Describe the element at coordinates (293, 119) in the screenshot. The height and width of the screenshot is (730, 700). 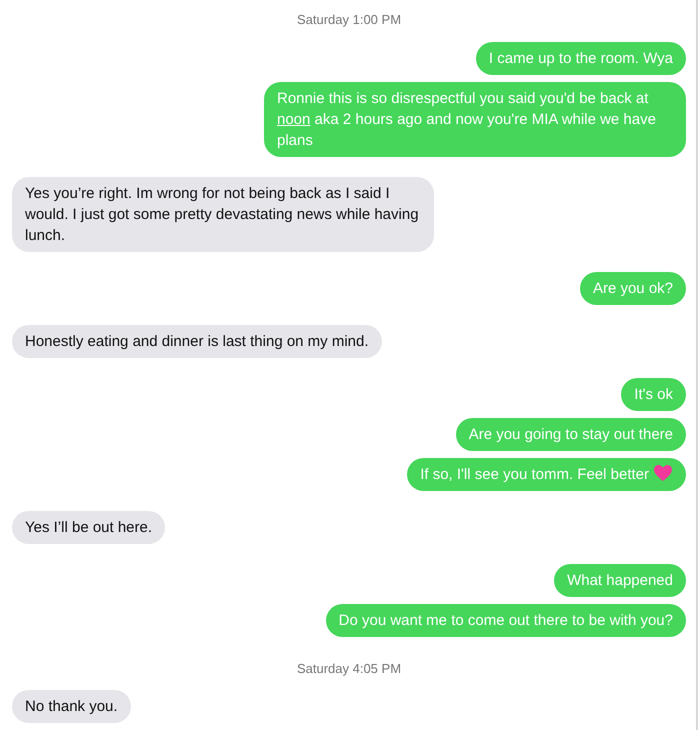
I see `date-link: noon` at that location.